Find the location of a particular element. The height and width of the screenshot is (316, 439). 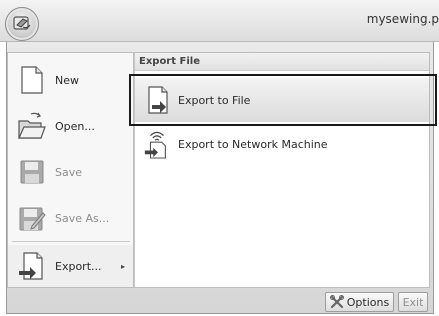

export-to-file-item: Export to File is located at coordinates (282, 100).